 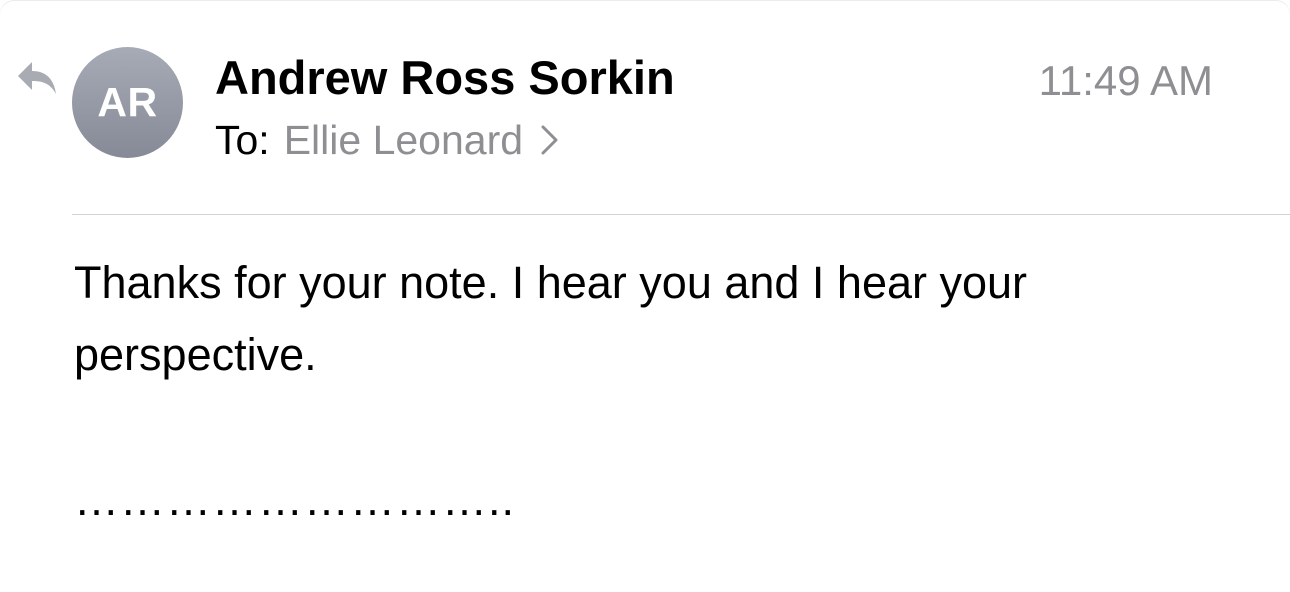 I want to click on recipient-row: To: Ellie Leonard, so click(x=388, y=140).